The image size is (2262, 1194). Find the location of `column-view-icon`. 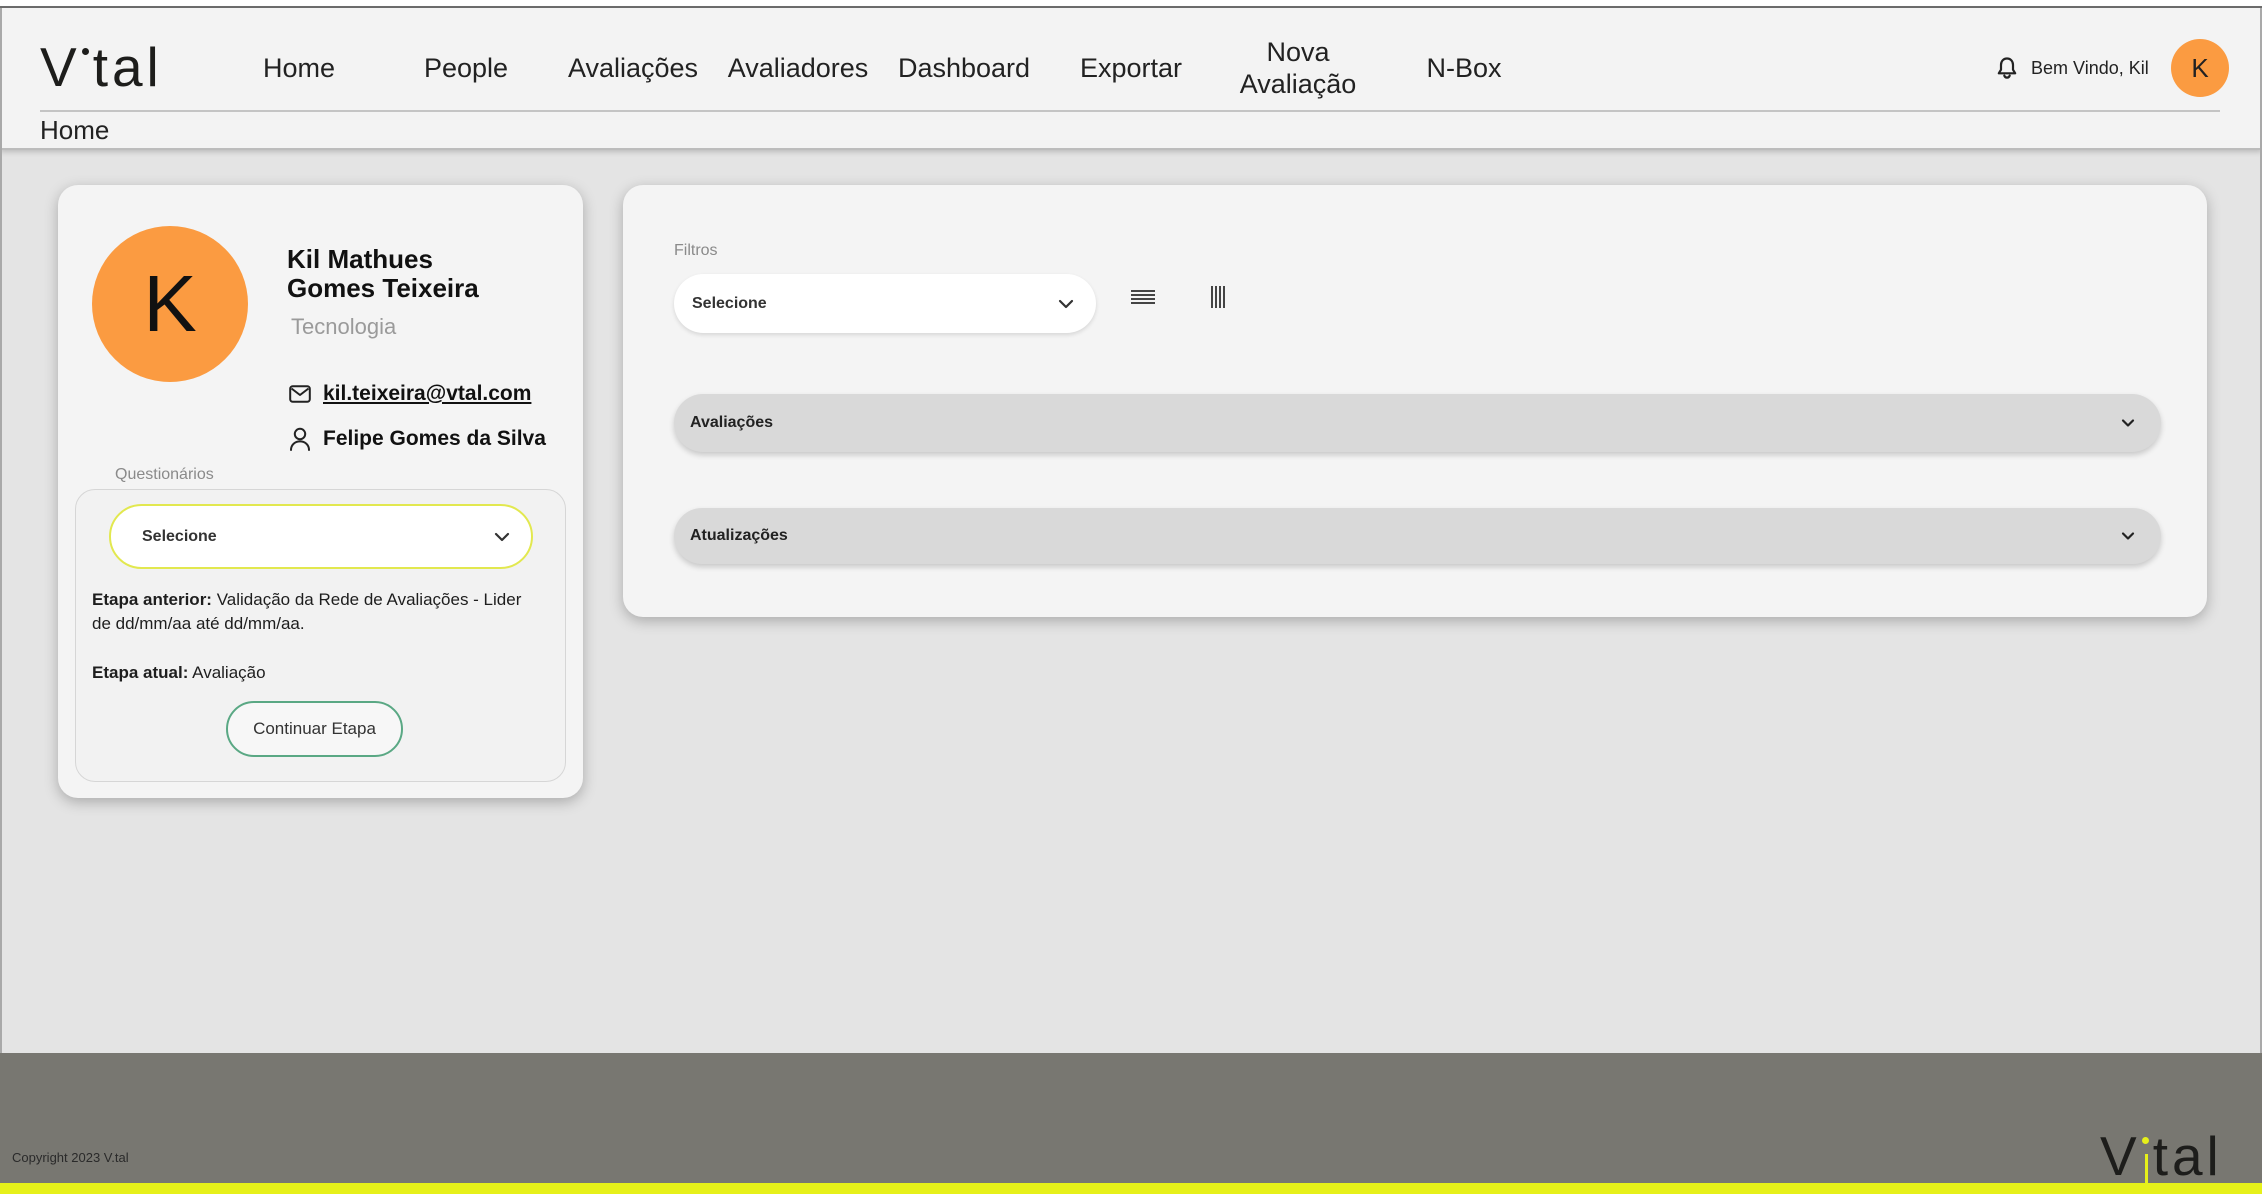

column-view-icon is located at coordinates (1218, 297).